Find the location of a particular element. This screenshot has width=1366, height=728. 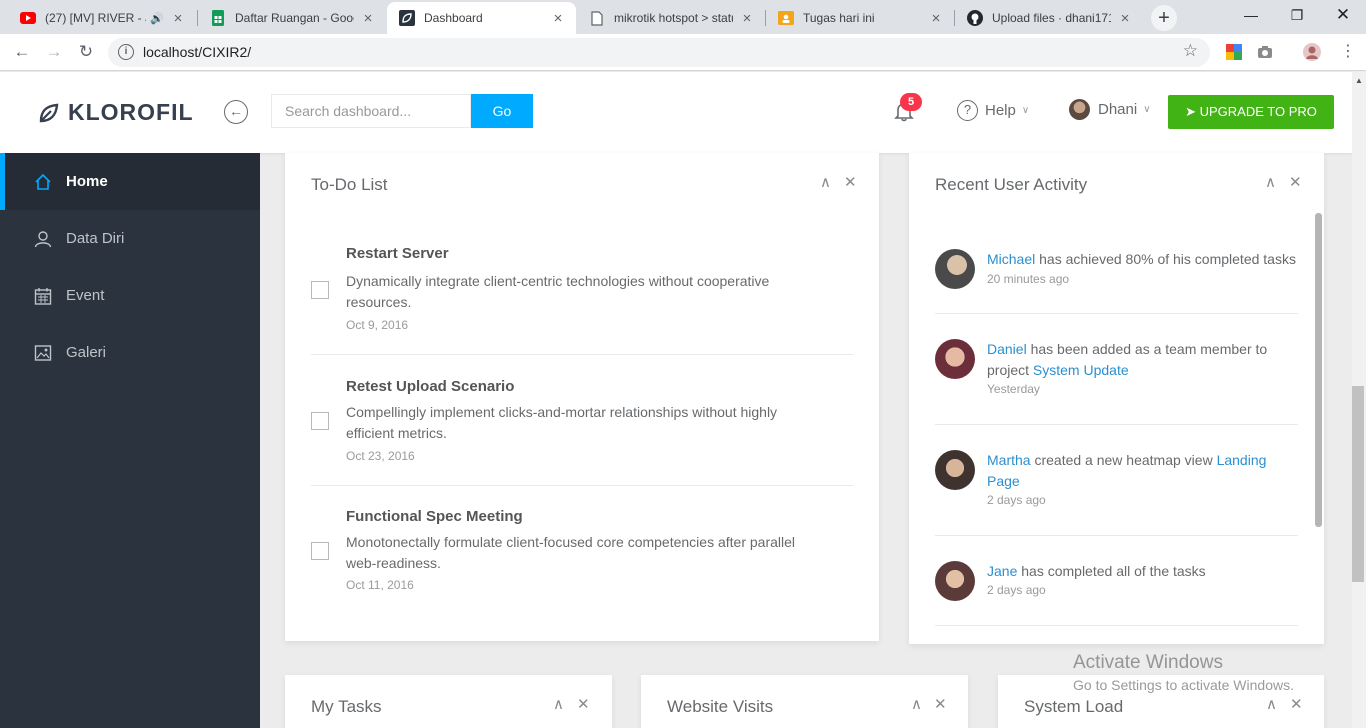

user-menu: Dhani ∨ is located at coordinates (1110, 109).